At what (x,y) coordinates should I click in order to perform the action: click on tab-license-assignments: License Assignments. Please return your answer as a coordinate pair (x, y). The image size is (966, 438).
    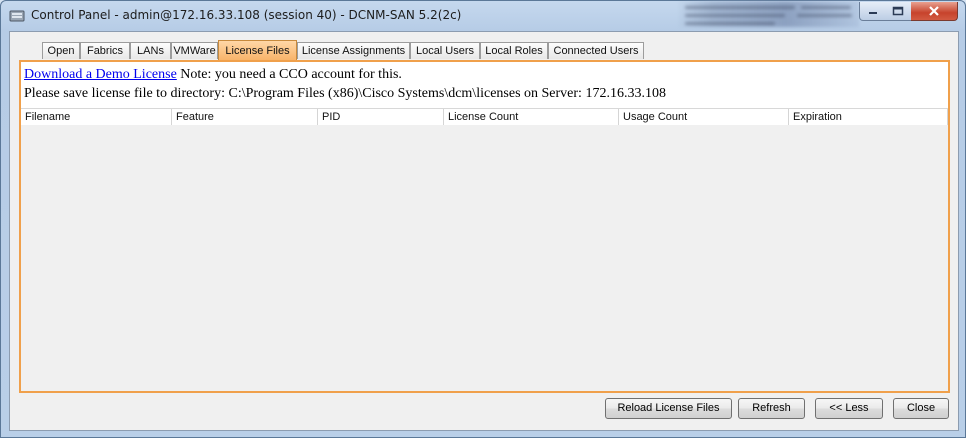
    Looking at the image, I should click on (353, 50).